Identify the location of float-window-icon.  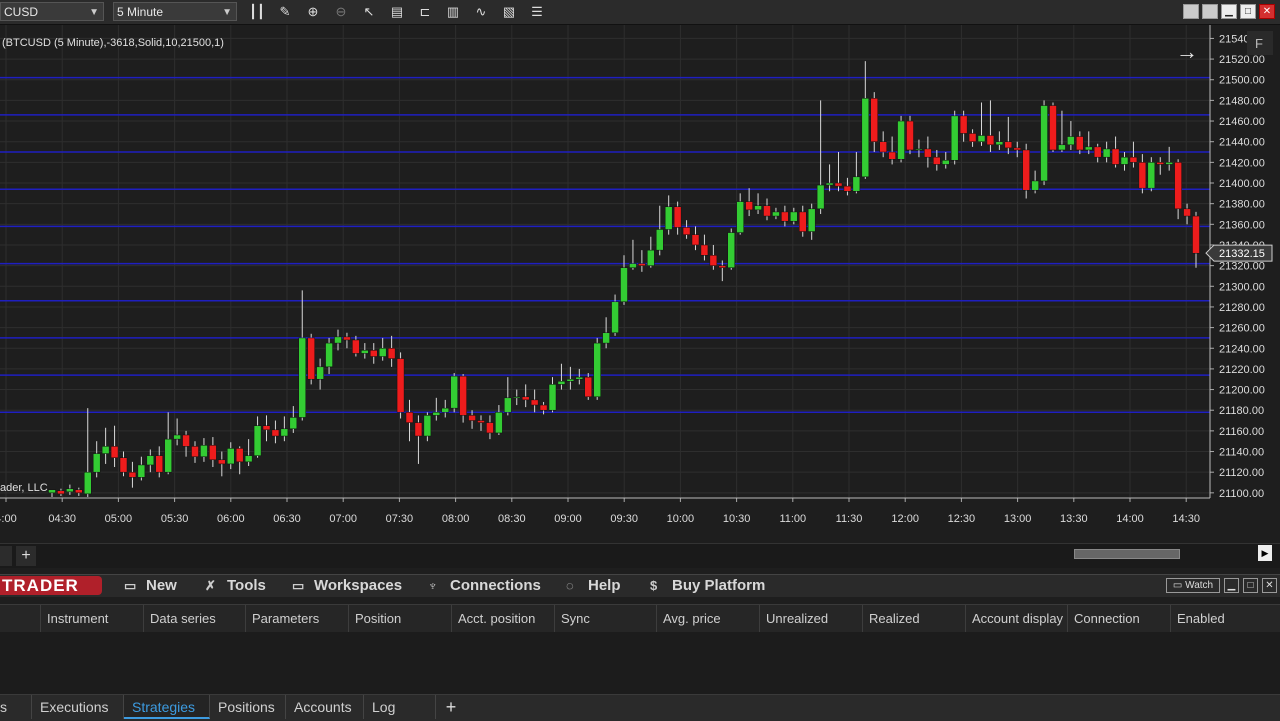
(1210, 11).